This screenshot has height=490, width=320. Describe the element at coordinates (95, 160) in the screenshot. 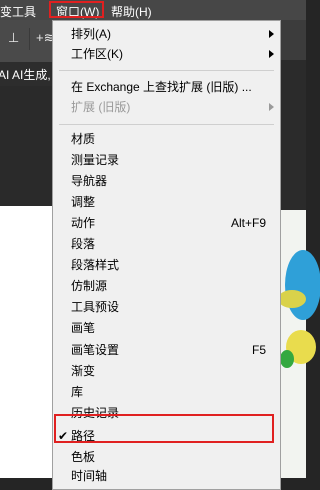

I see `menu-item-measurement-log: 测量记录` at that location.